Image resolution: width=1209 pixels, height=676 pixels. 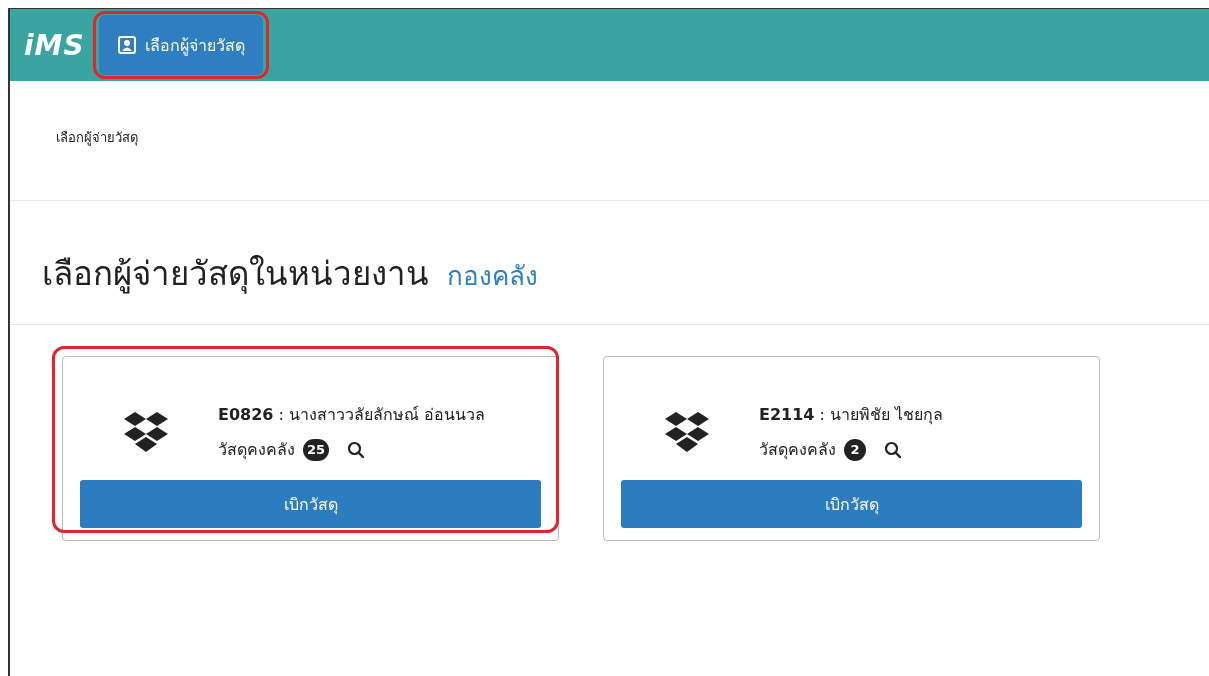 I want to click on logo: iMS, so click(x=54, y=45).